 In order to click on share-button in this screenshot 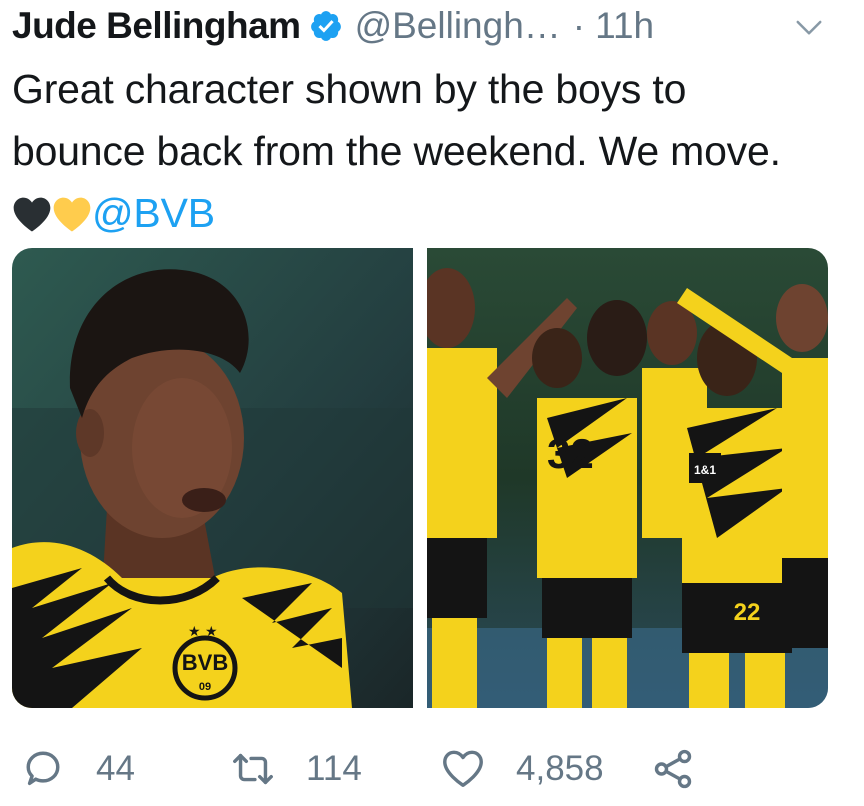, I will do `click(673, 769)`.